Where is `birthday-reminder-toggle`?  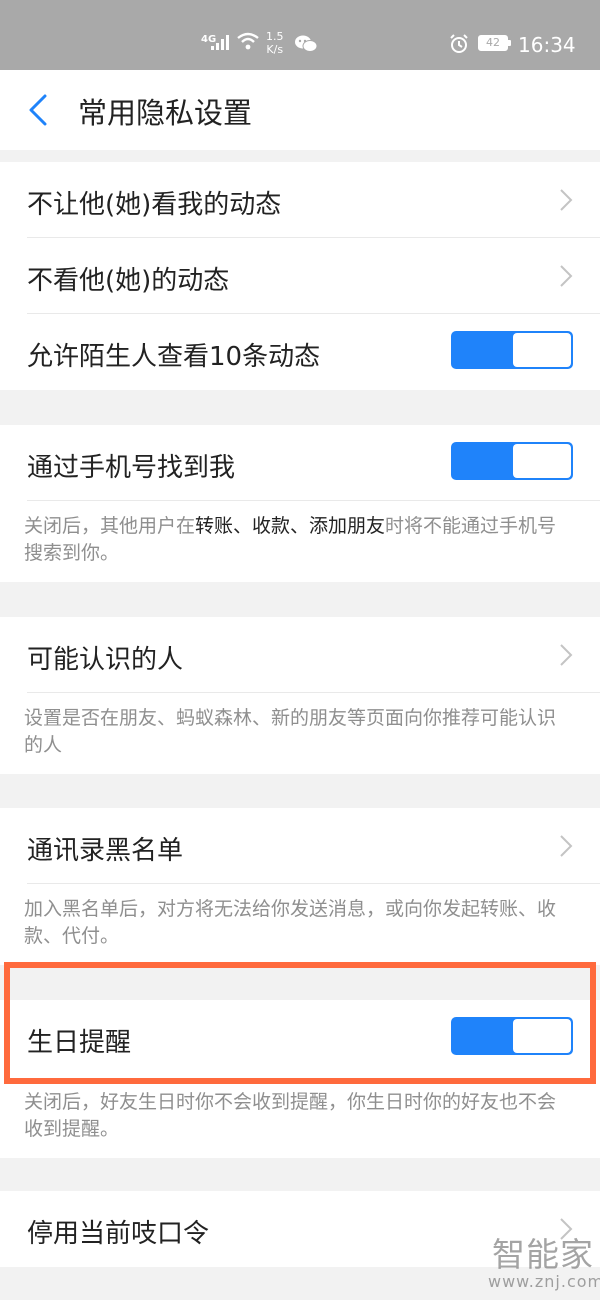 birthday-reminder-toggle is located at coordinates (512, 1036).